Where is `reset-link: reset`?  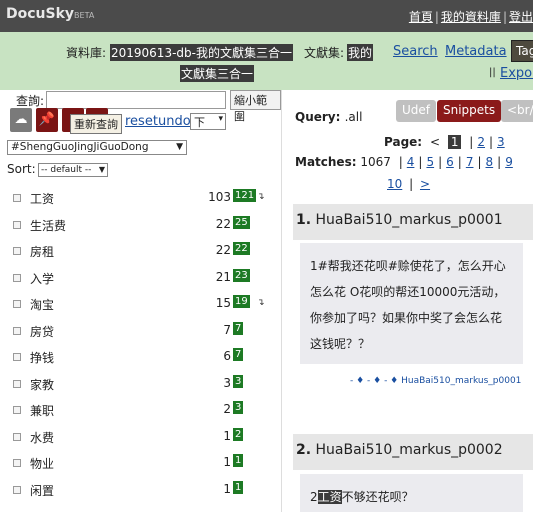 reset-link: reset is located at coordinates (141, 121).